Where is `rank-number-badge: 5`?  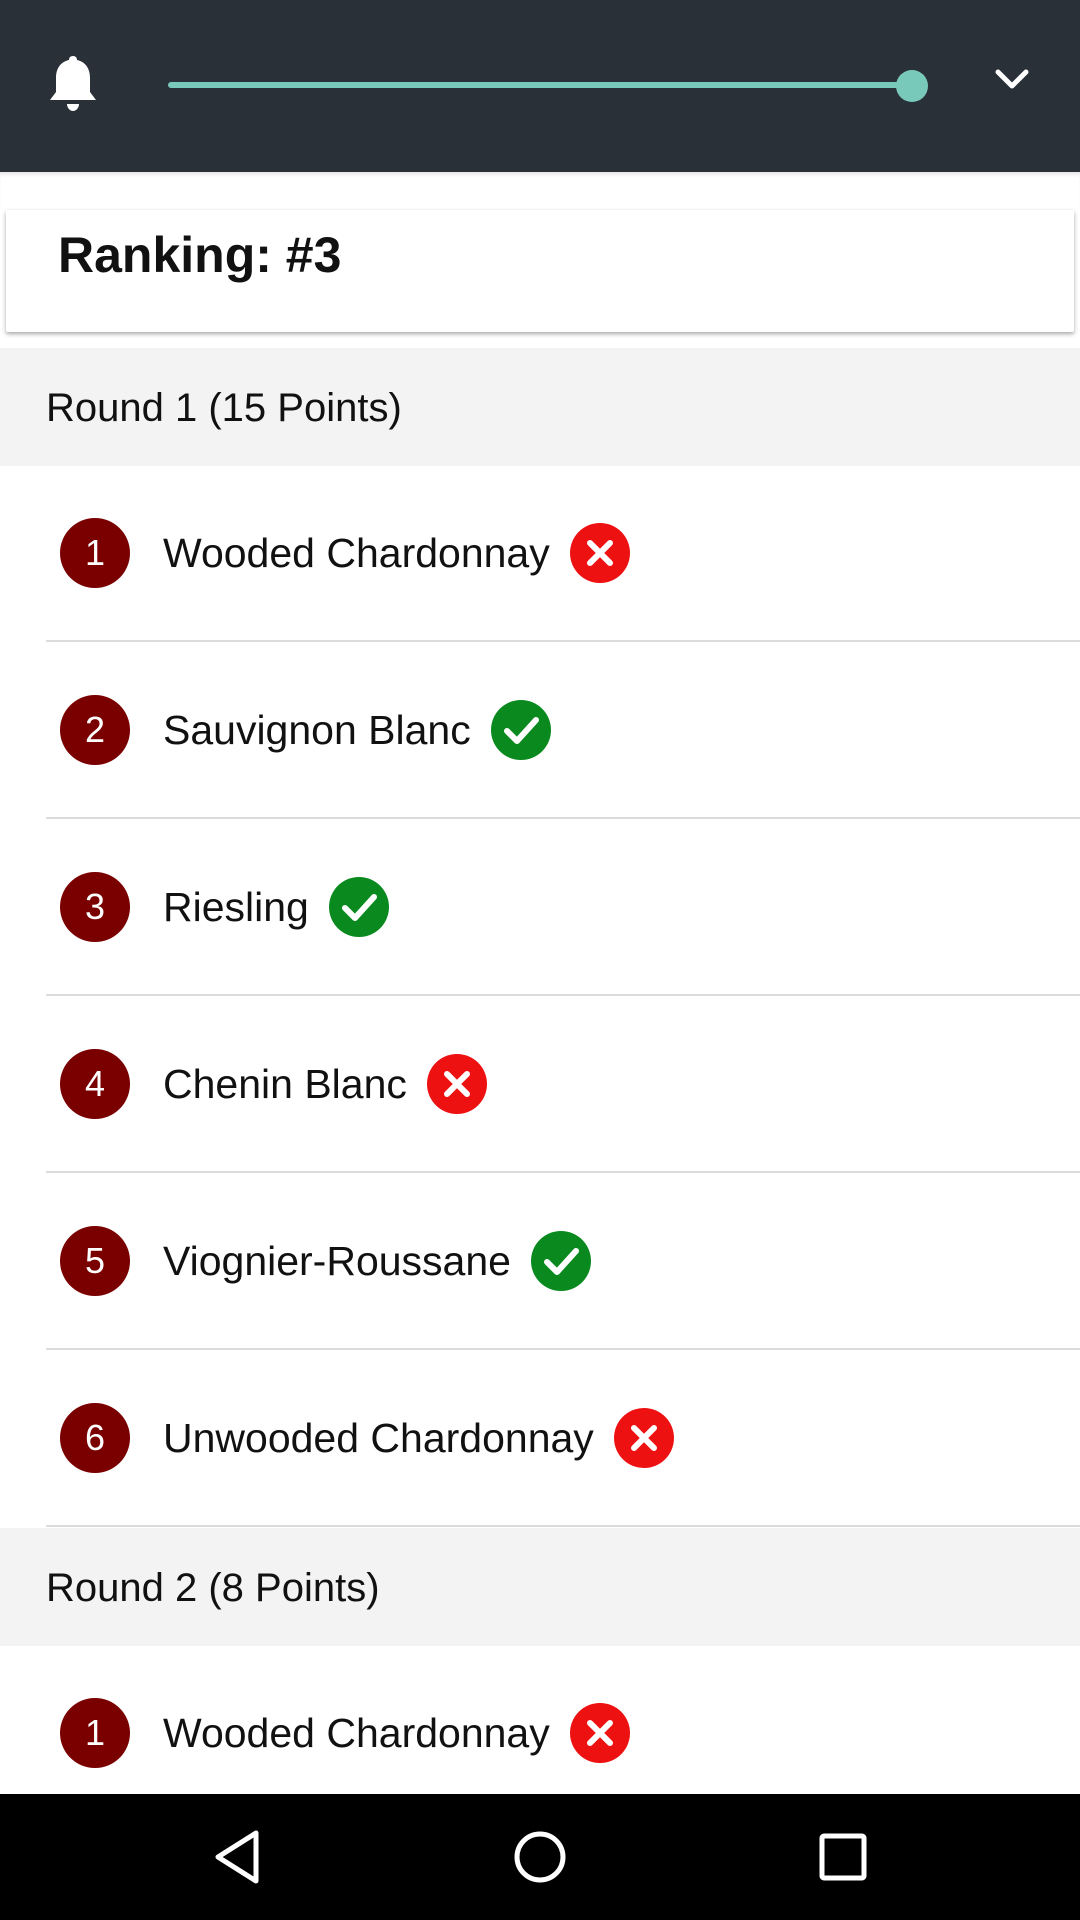 rank-number-badge: 5 is located at coordinates (95, 1261).